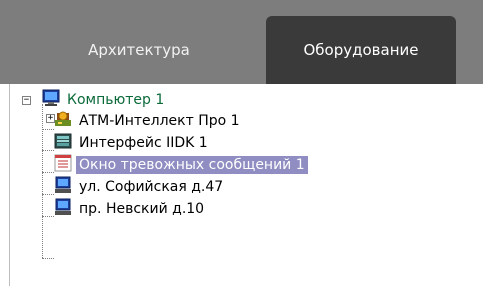  I want to click on tree-item-label: пр. Невский д.10, so click(142, 209).